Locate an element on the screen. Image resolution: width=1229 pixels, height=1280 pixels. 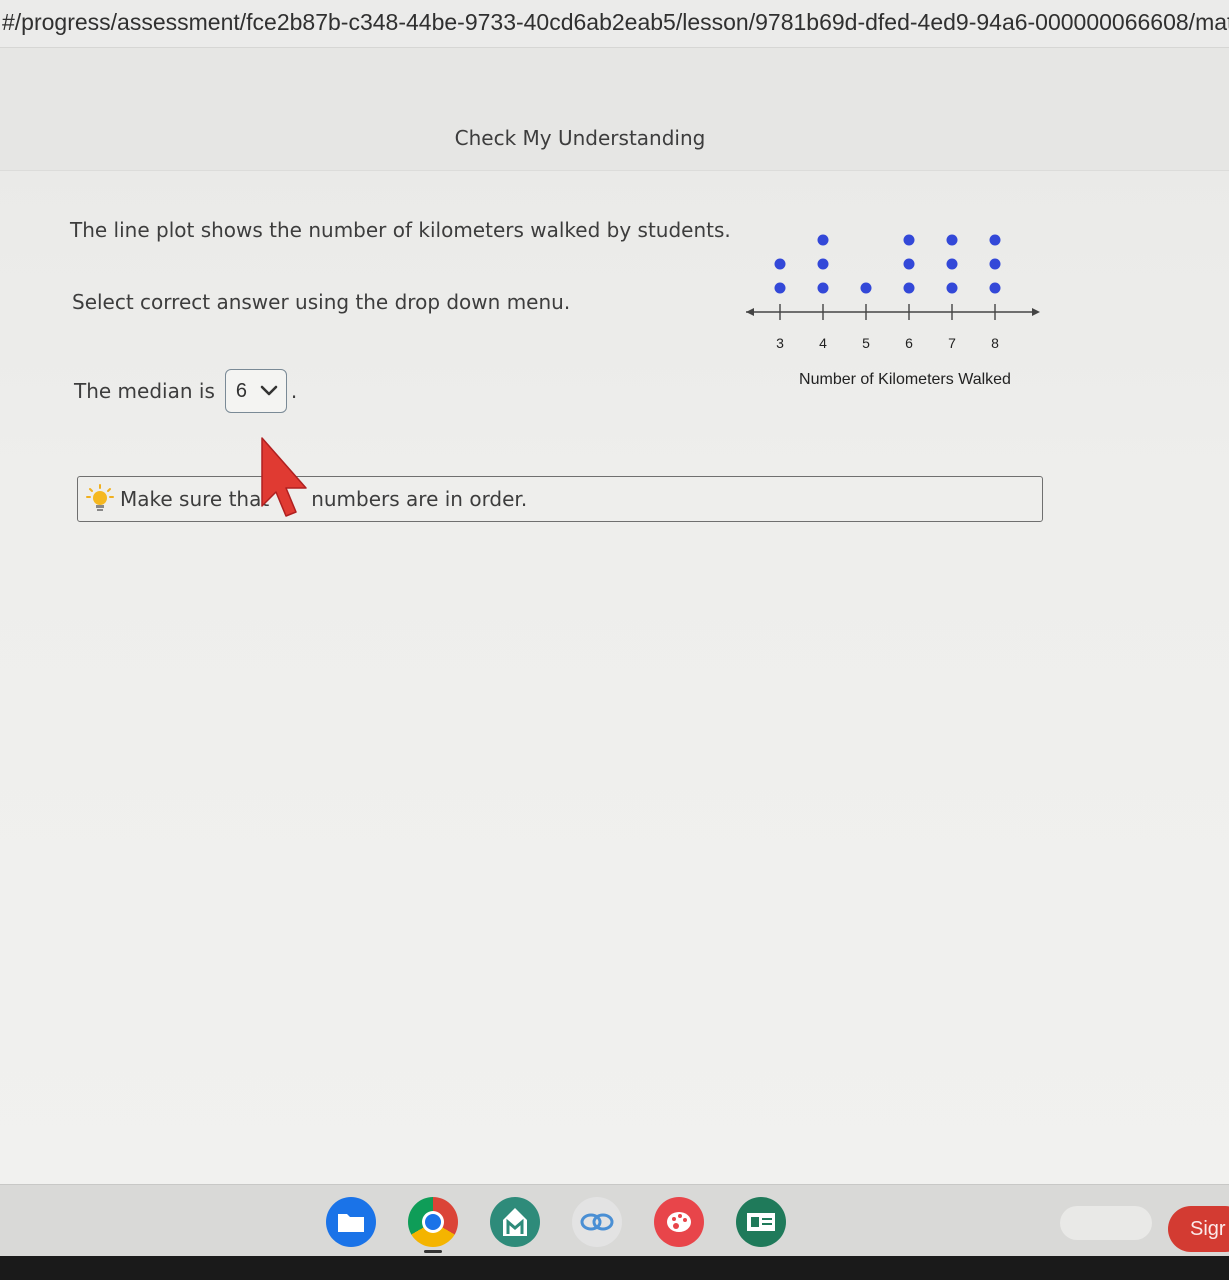
median-suffix: . is located at coordinates (294, 391).